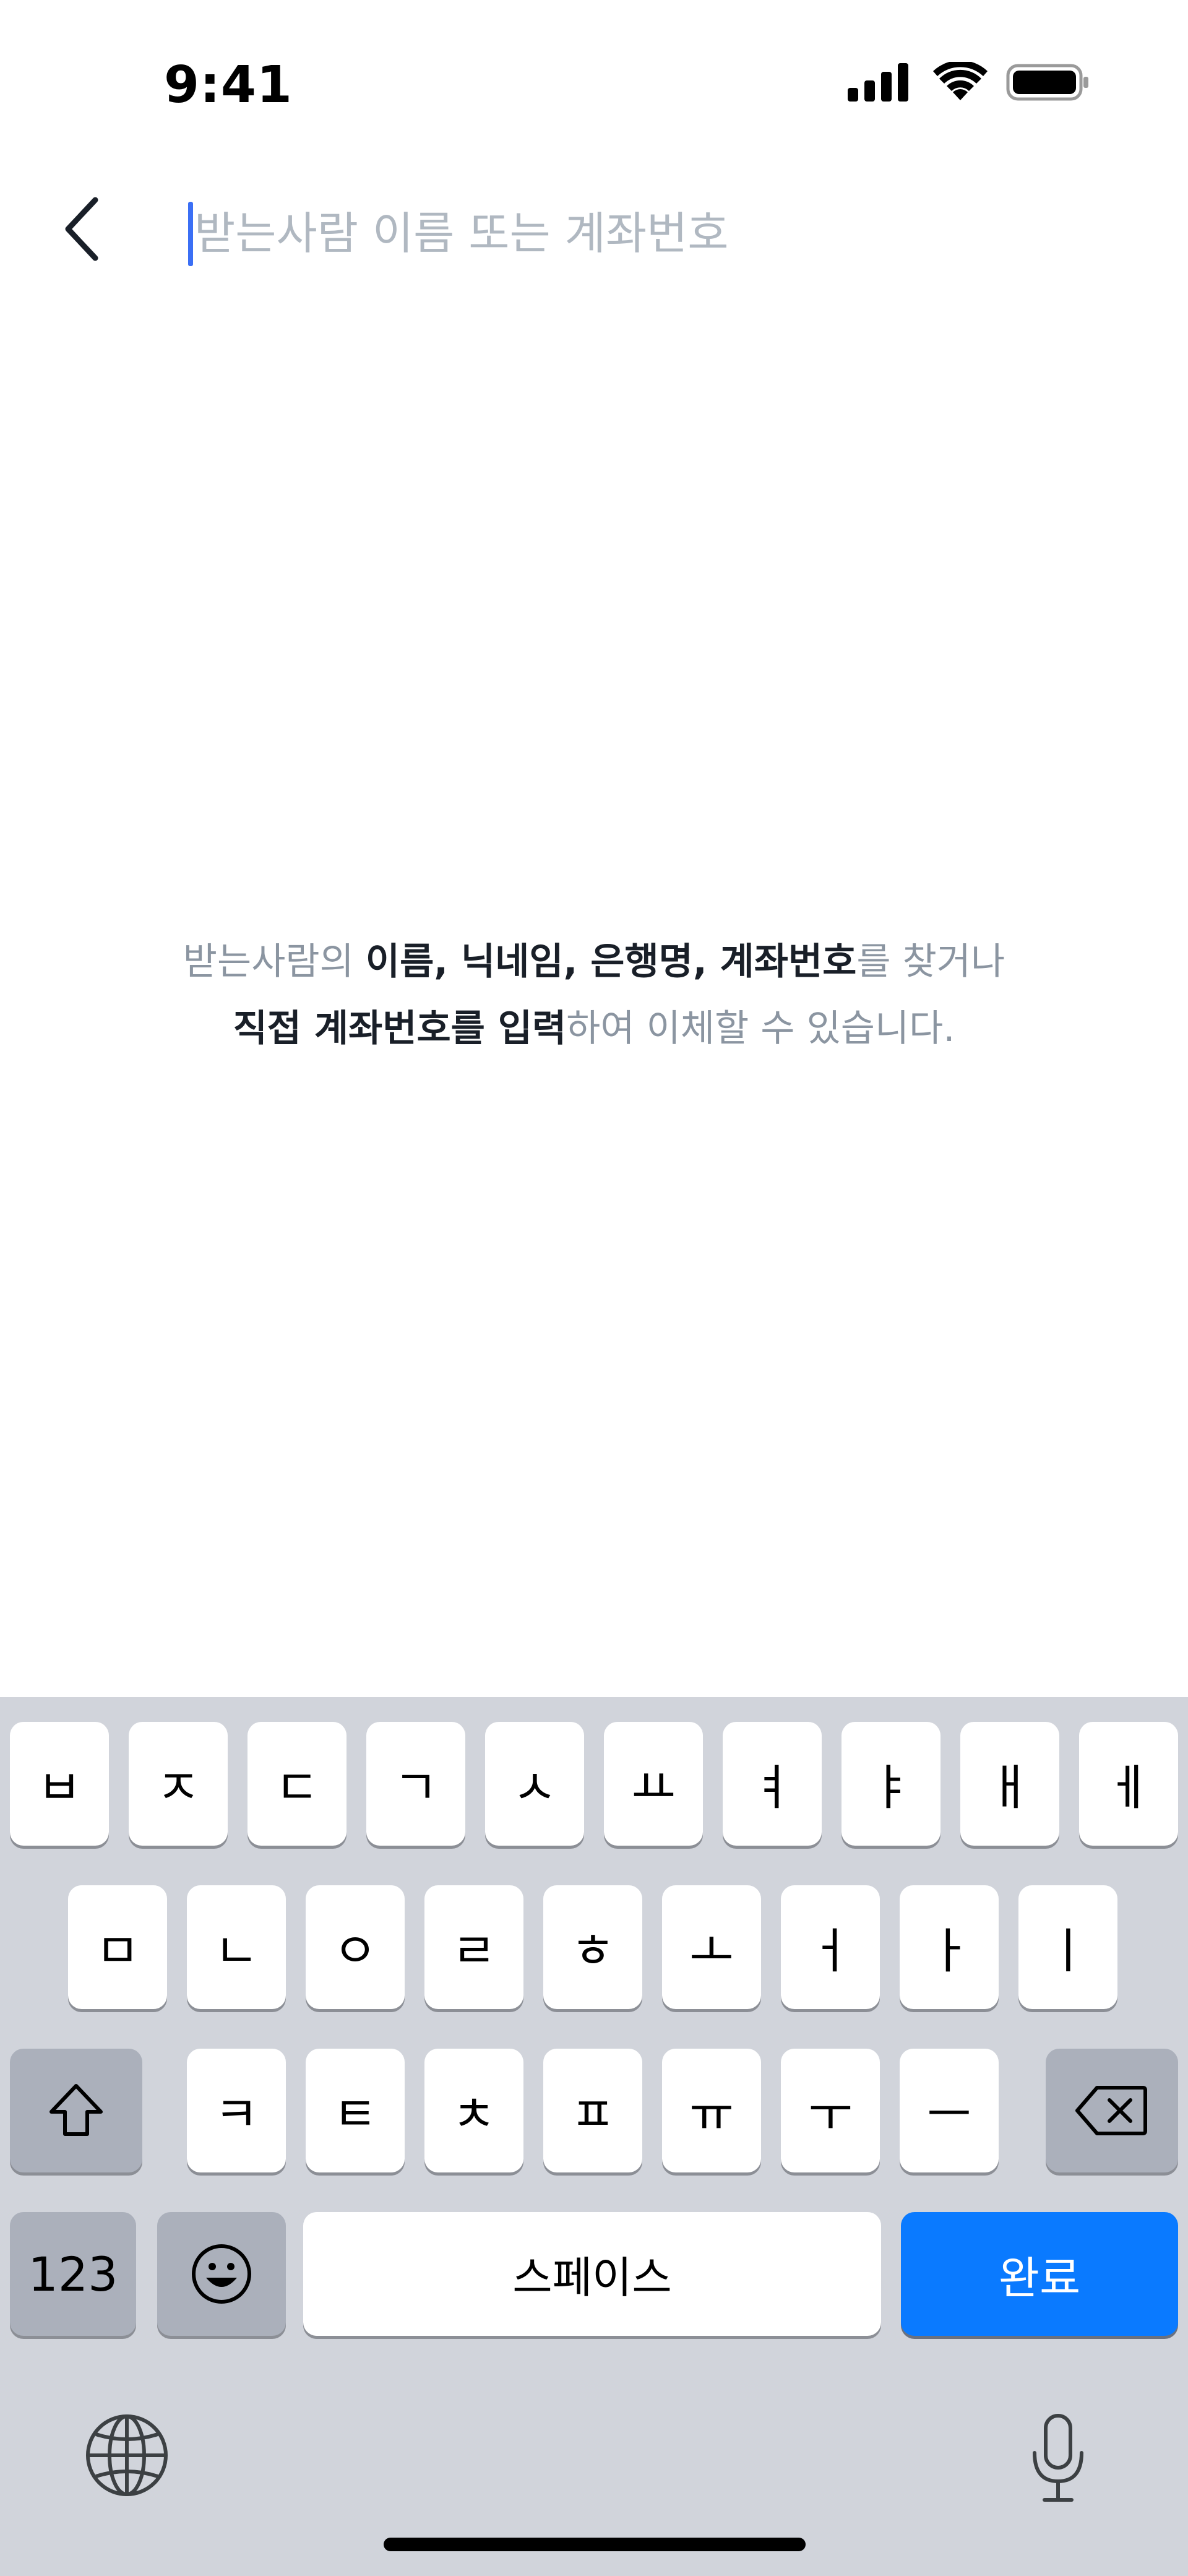  Describe the element at coordinates (711, 2110) in the screenshot. I see `key-letter: ㅠ` at that location.